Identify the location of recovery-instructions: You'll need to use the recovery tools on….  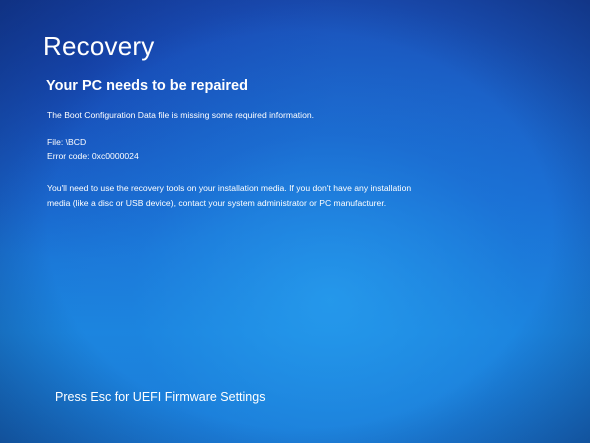
(229, 195).